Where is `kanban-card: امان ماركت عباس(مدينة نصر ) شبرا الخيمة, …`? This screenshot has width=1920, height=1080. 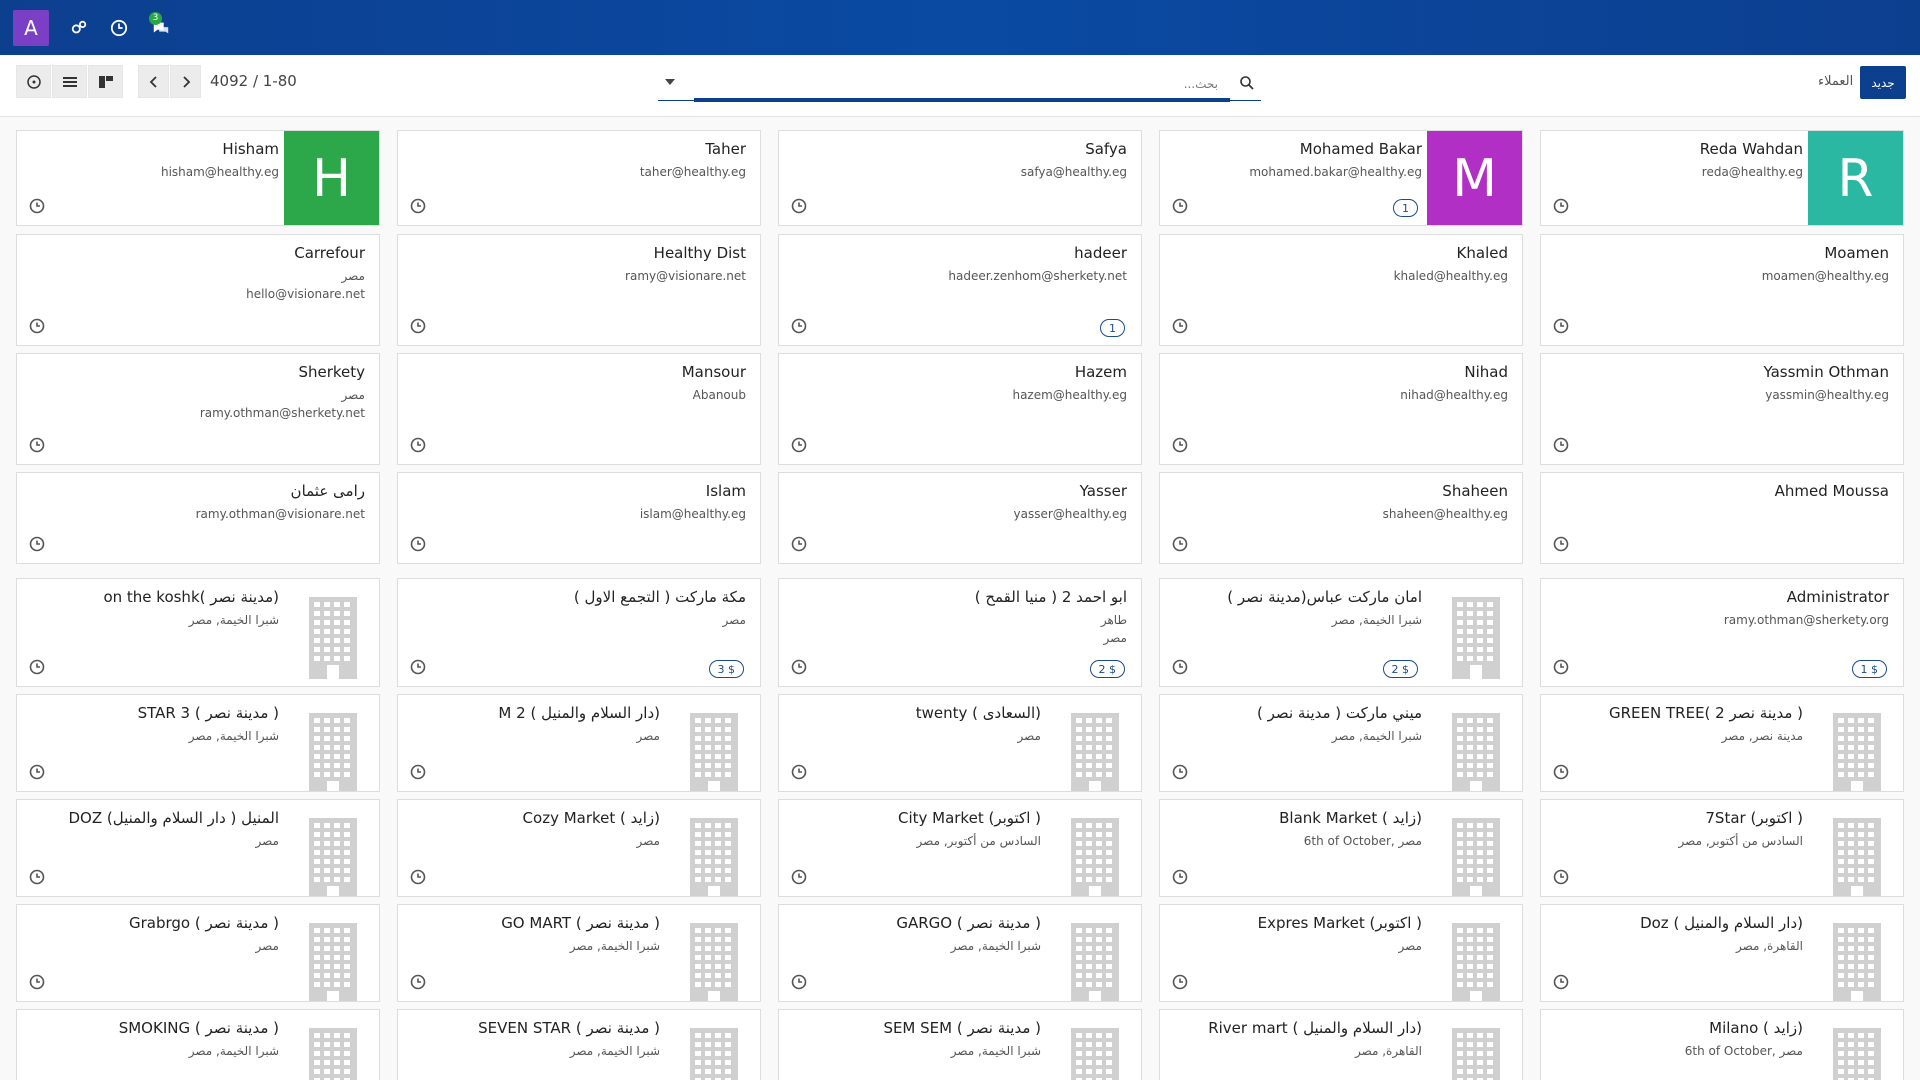 kanban-card: امان ماركت عباس(مدينة نصر ) شبرا الخيمة, … is located at coordinates (1341, 632).